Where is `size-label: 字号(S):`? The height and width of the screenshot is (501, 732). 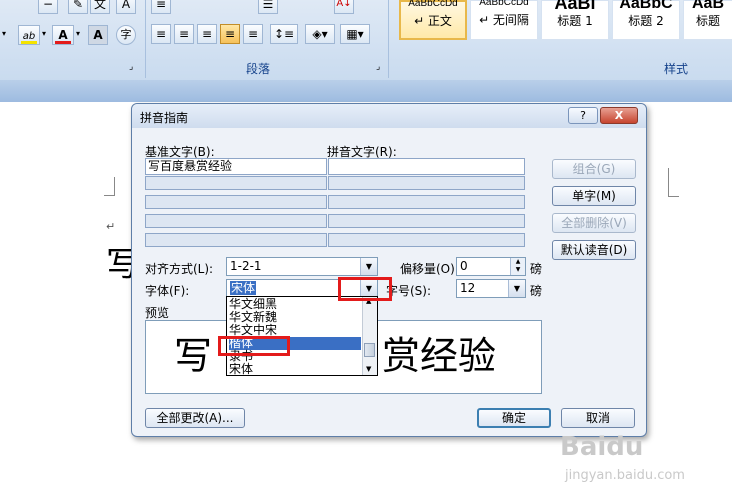
size-label: 字号(S): is located at coordinates (409, 291).